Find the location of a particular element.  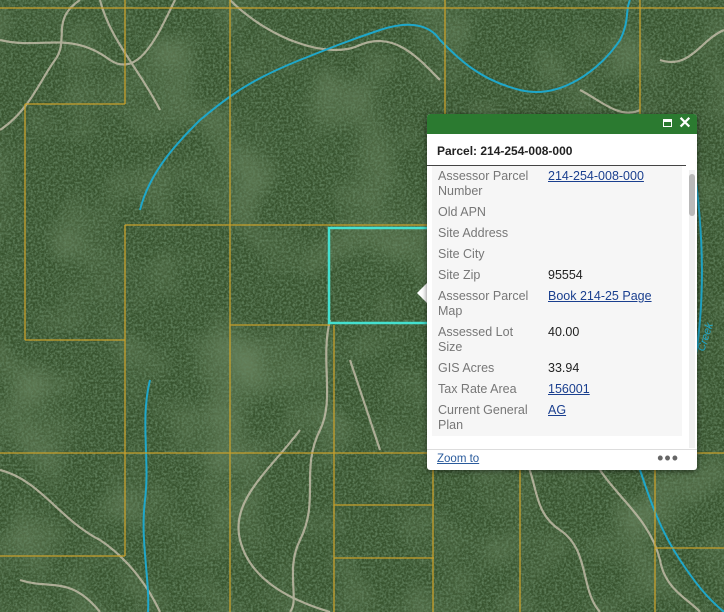

popup-pointer is located at coordinates (422, 293).